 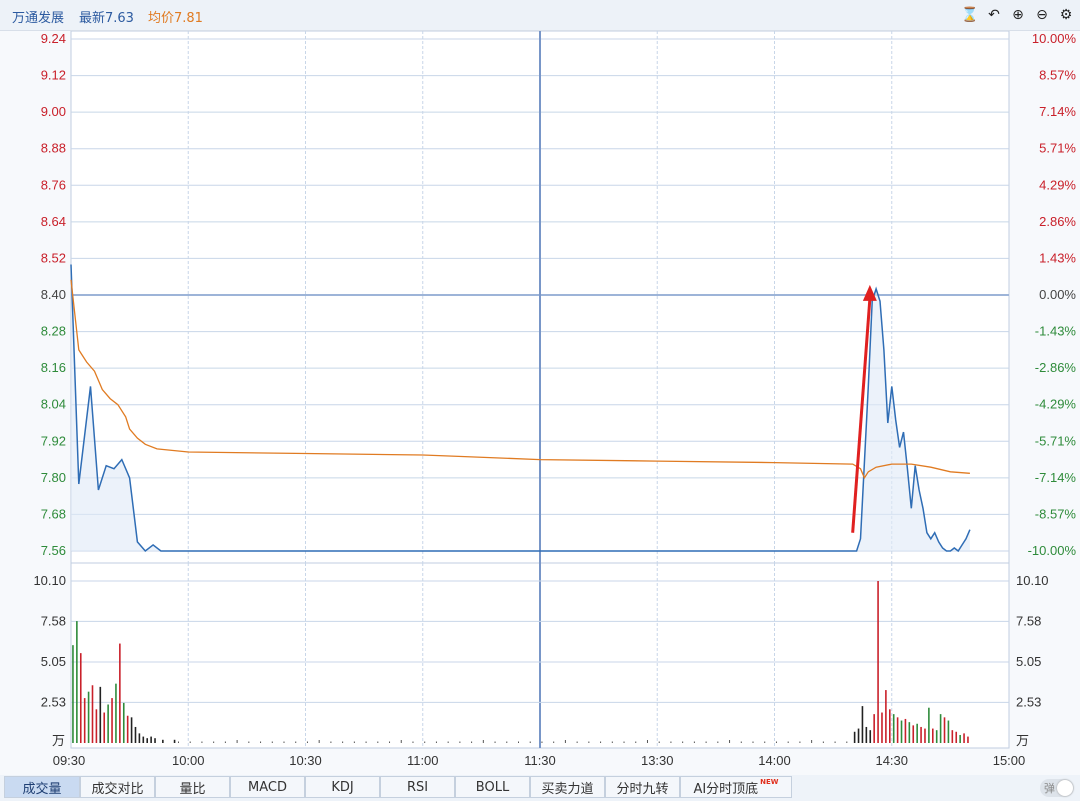 I want to click on time-tick-label: 09:30, so click(x=69, y=760).